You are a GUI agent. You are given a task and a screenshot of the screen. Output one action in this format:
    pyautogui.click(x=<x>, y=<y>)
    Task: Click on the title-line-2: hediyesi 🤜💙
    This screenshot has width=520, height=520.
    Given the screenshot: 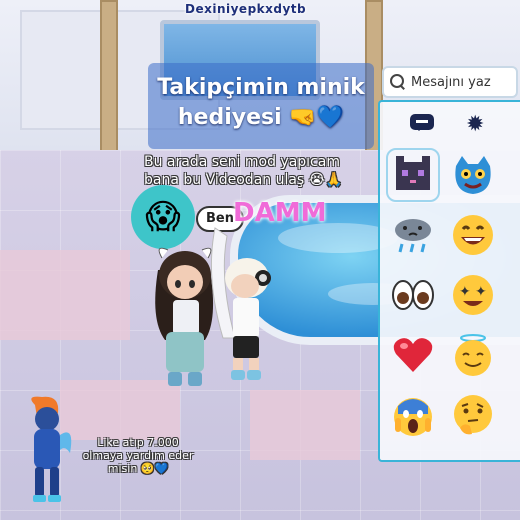 What is the action you would take?
    pyautogui.click(x=261, y=117)
    